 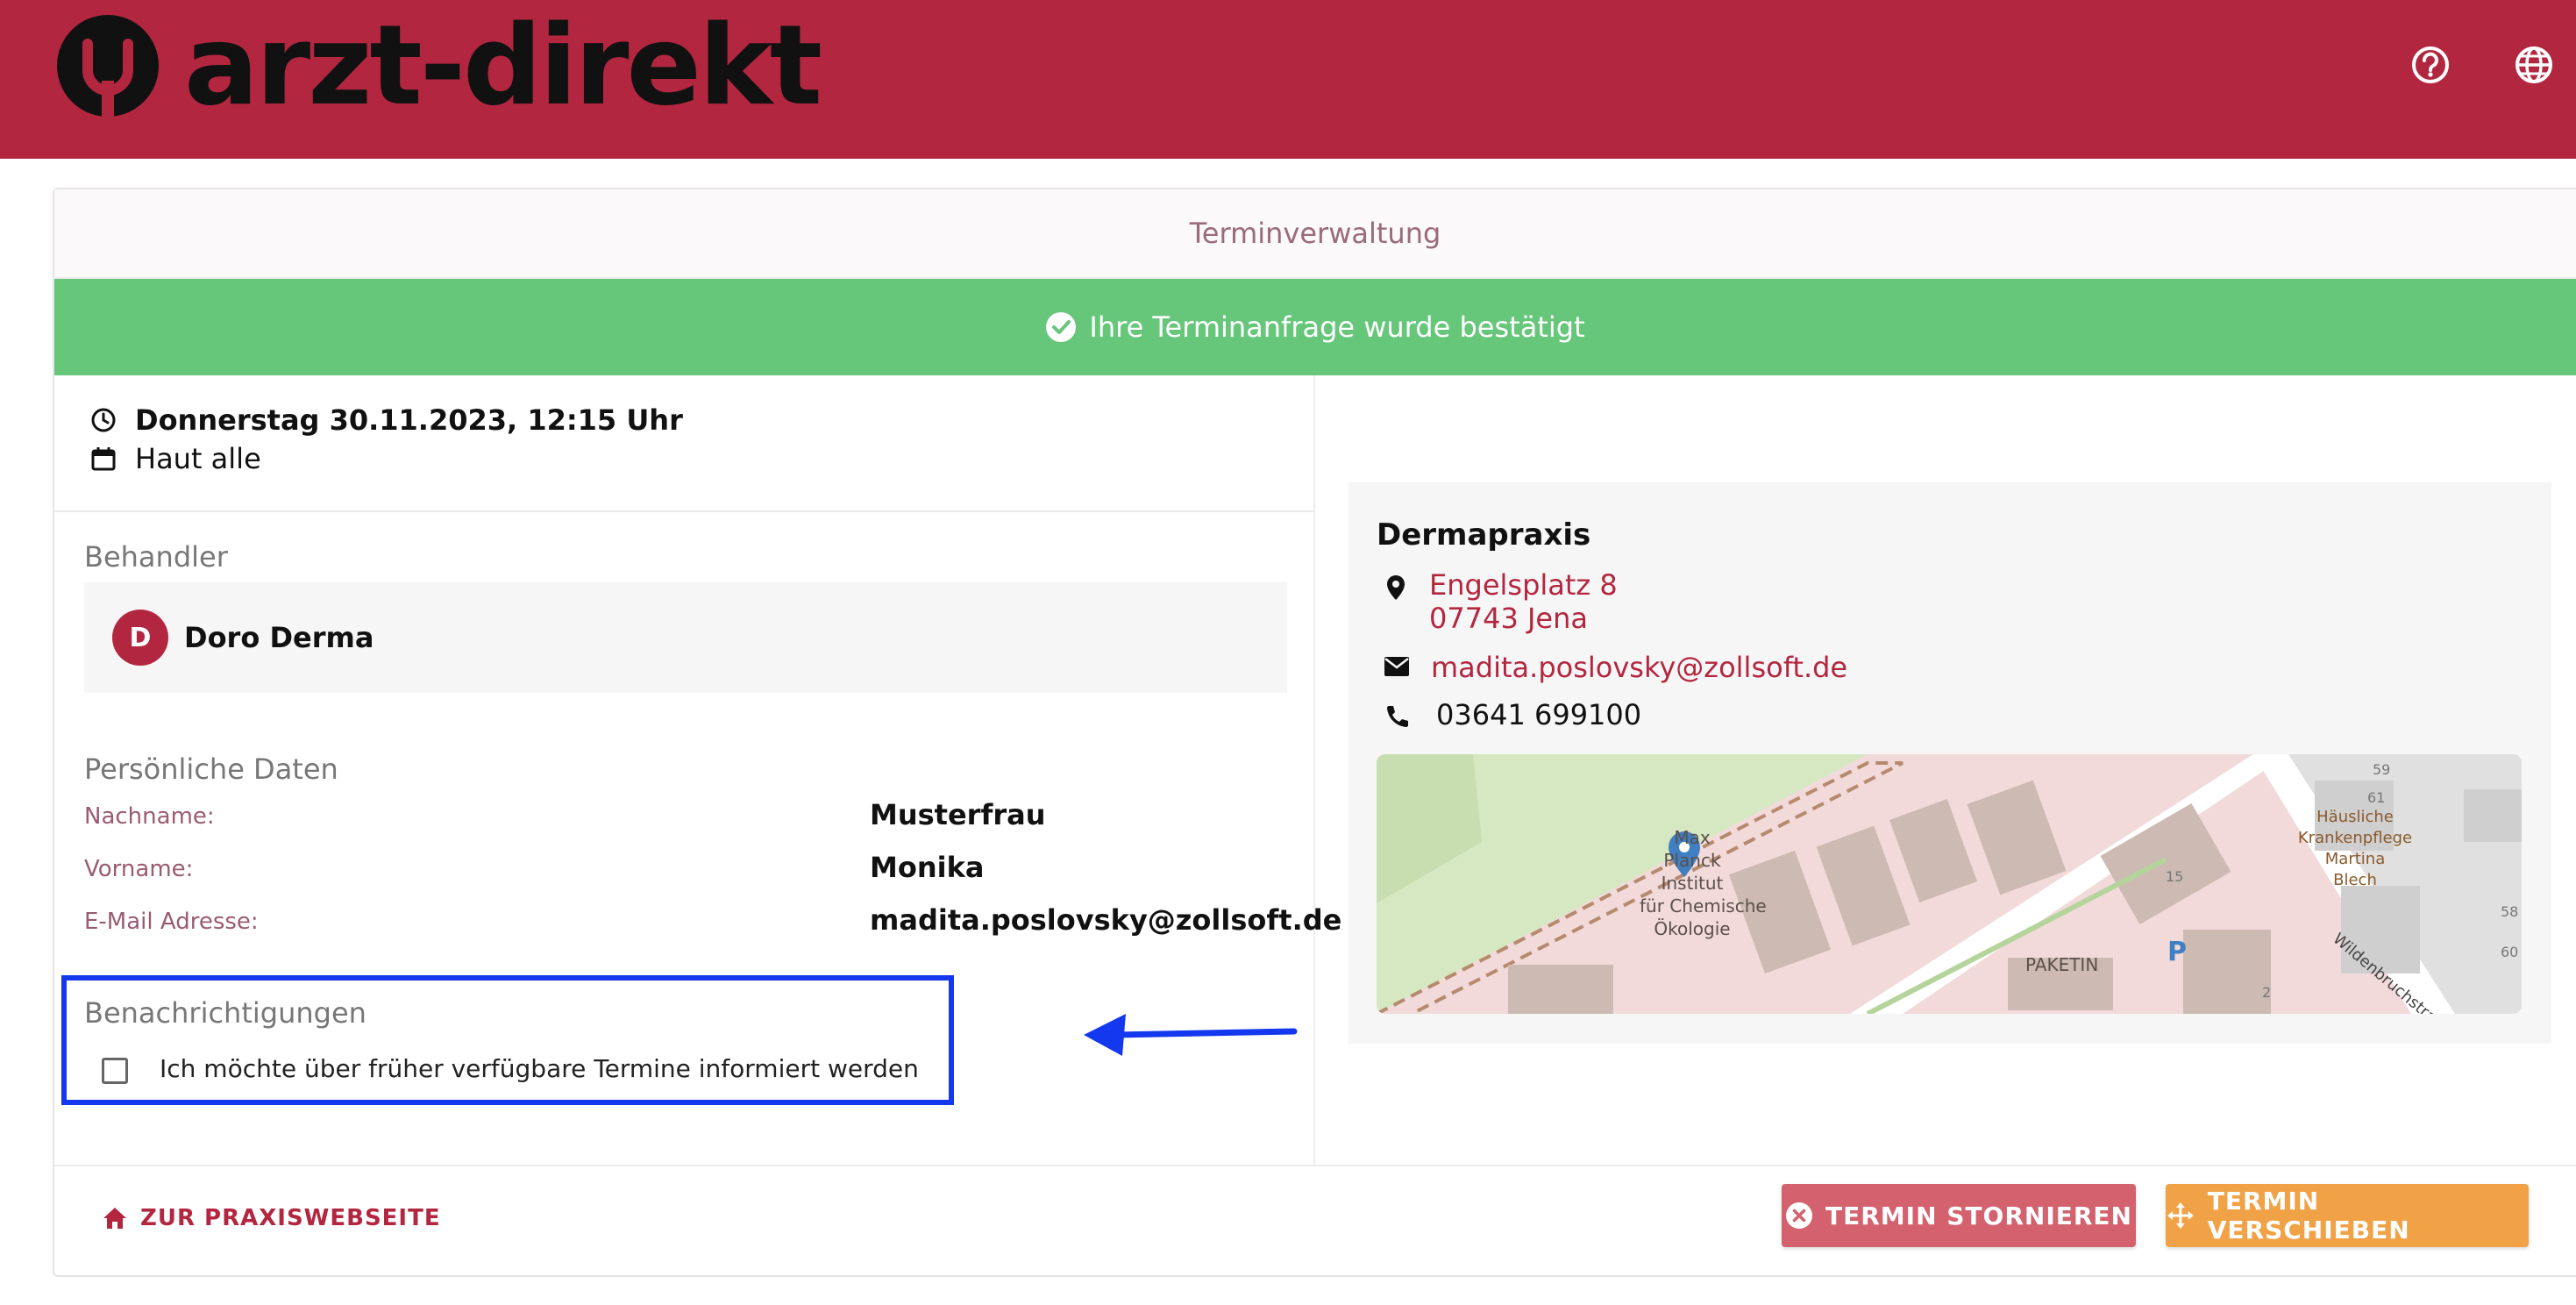 What do you see at coordinates (927, 867) in the screenshot?
I see `firstname-value: Monika` at bounding box center [927, 867].